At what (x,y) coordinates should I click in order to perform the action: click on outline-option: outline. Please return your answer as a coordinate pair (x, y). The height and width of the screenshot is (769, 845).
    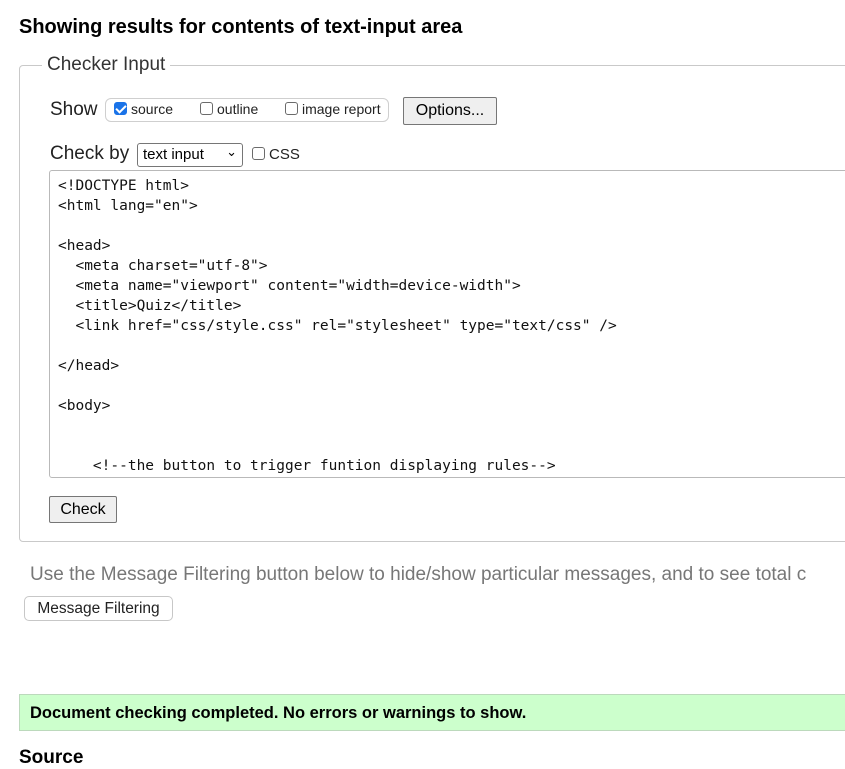
    Looking at the image, I should click on (229, 109).